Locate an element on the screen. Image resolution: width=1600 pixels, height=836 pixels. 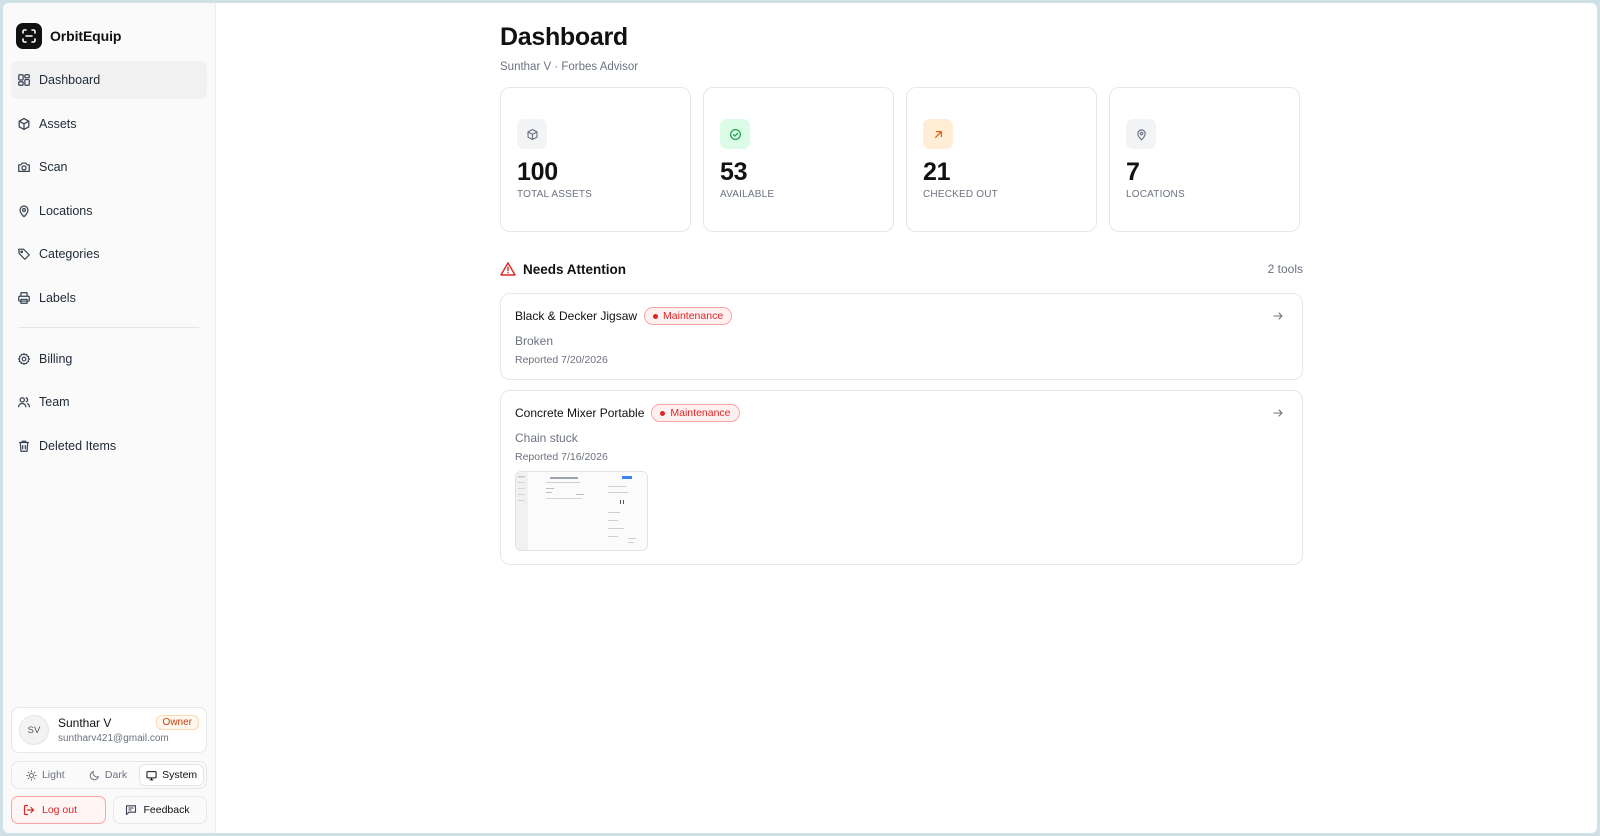
item-date: Reported 7/16/2026 is located at coordinates (561, 457).